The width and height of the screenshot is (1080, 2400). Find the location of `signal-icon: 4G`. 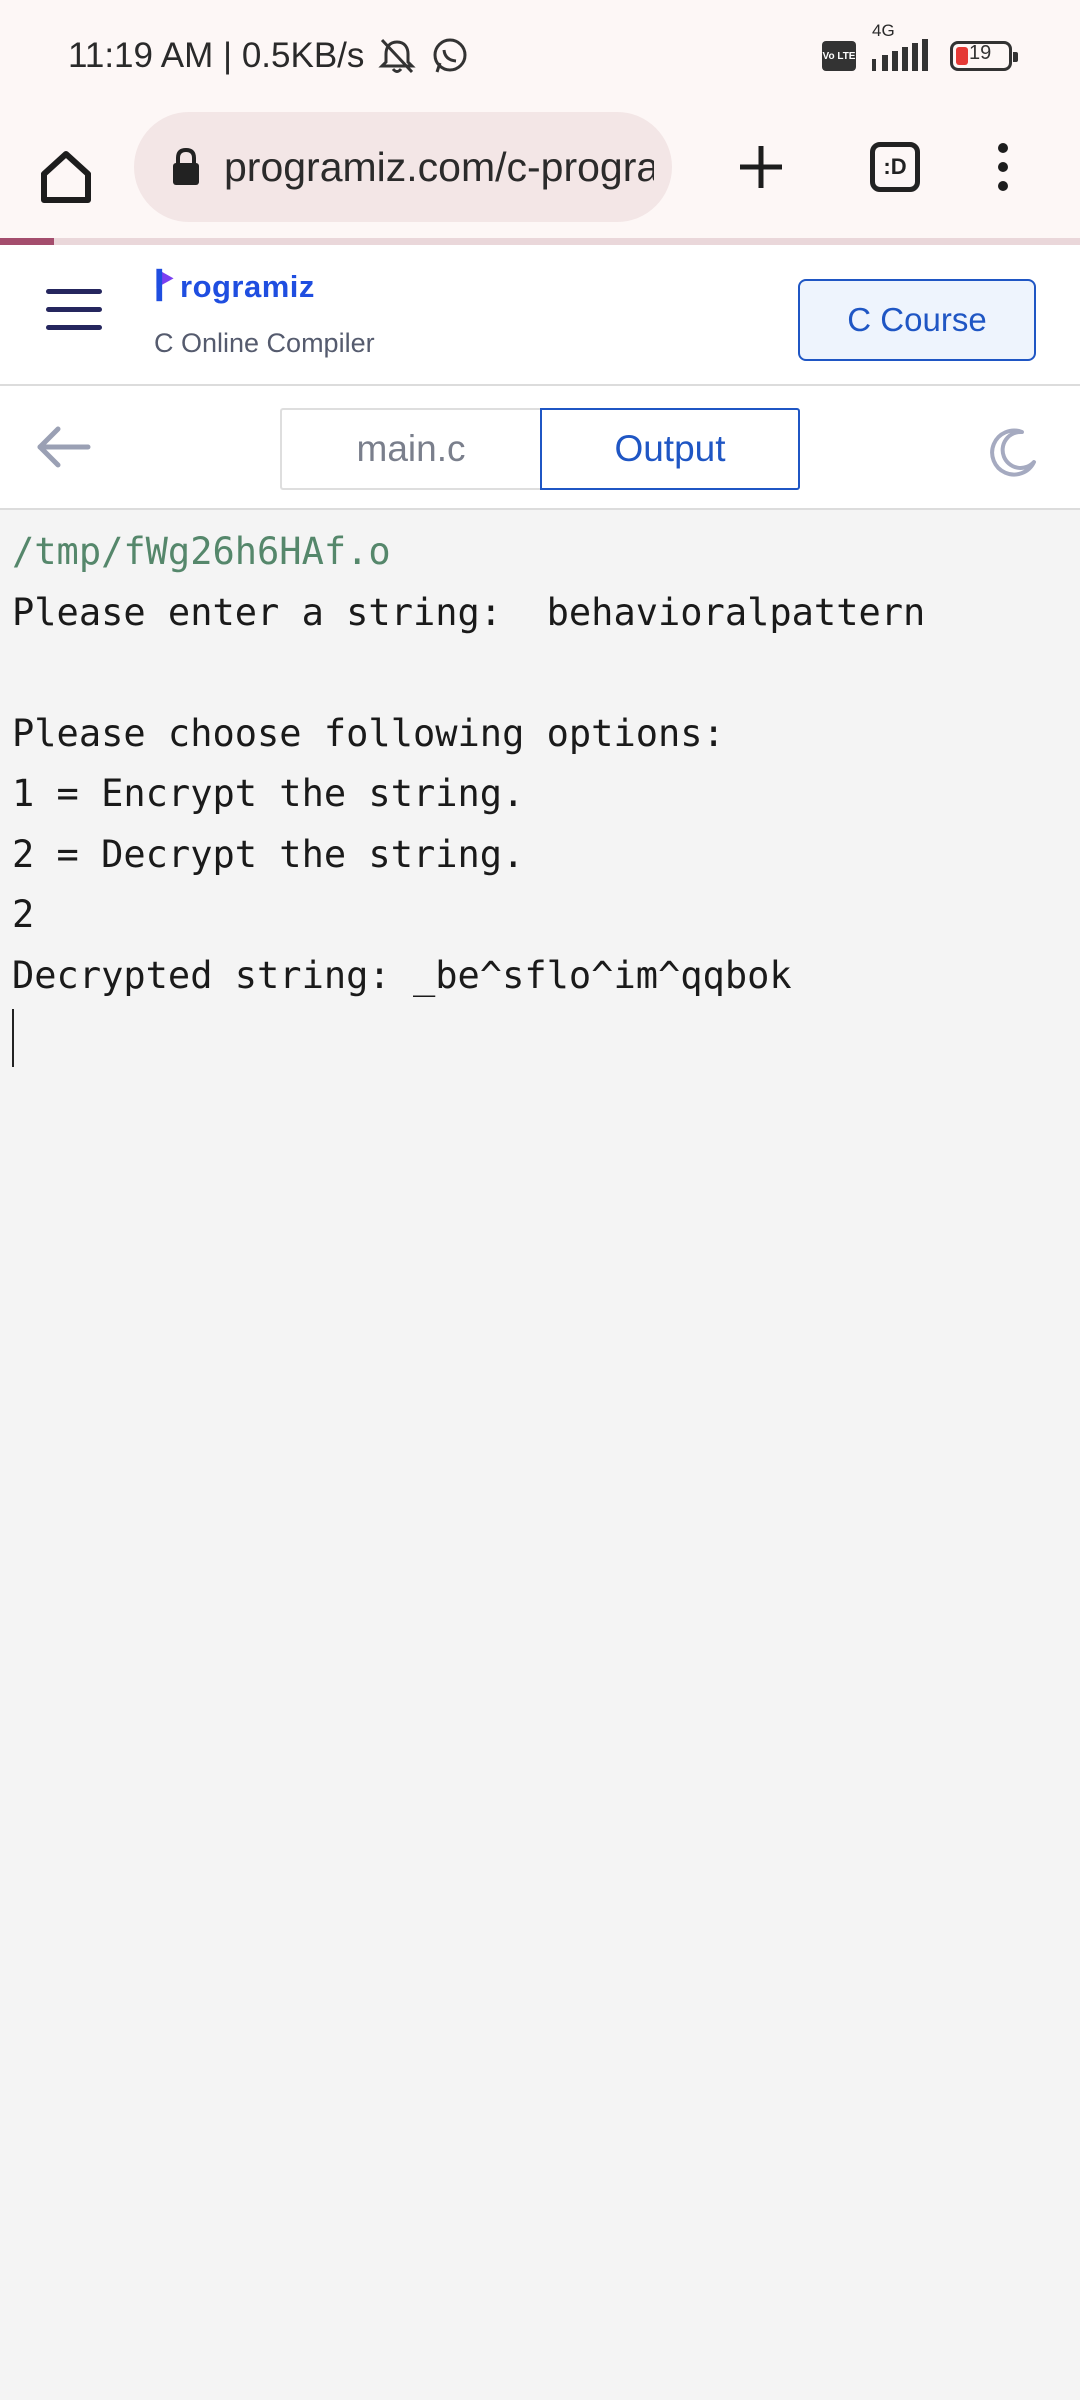

signal-icon: 4G is located at coordinates (903, 47).